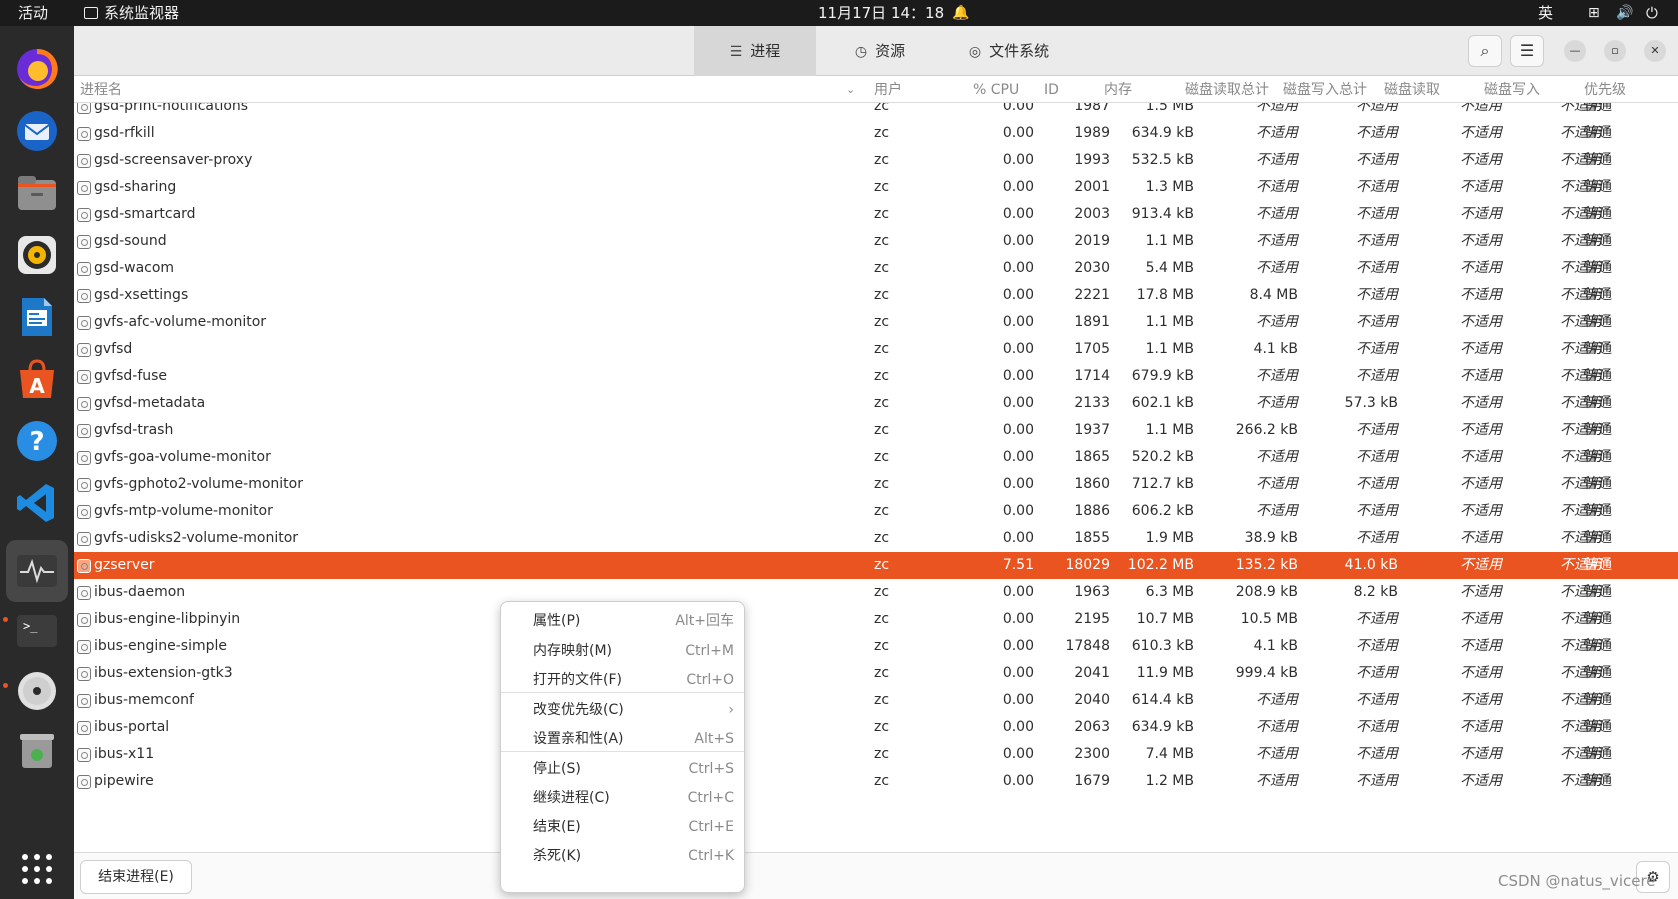 The image size is (1678, 899). Describe the element at coordinates (1605, 90) in the screenshot. I see `col-priority: 优先级` at that location.